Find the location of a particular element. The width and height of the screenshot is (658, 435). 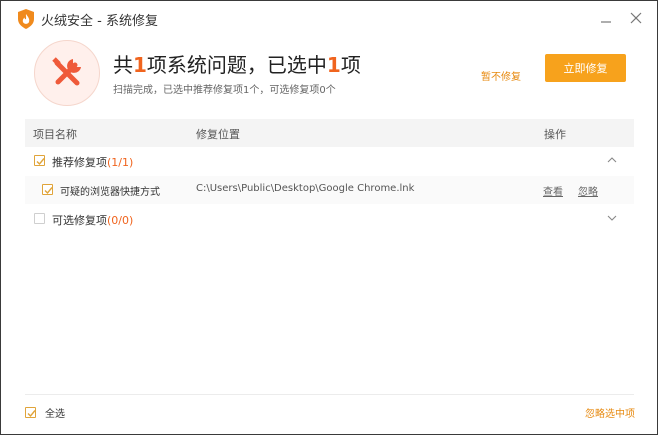

column-header-name: 项目名称 is located at coordinates (55, 134).